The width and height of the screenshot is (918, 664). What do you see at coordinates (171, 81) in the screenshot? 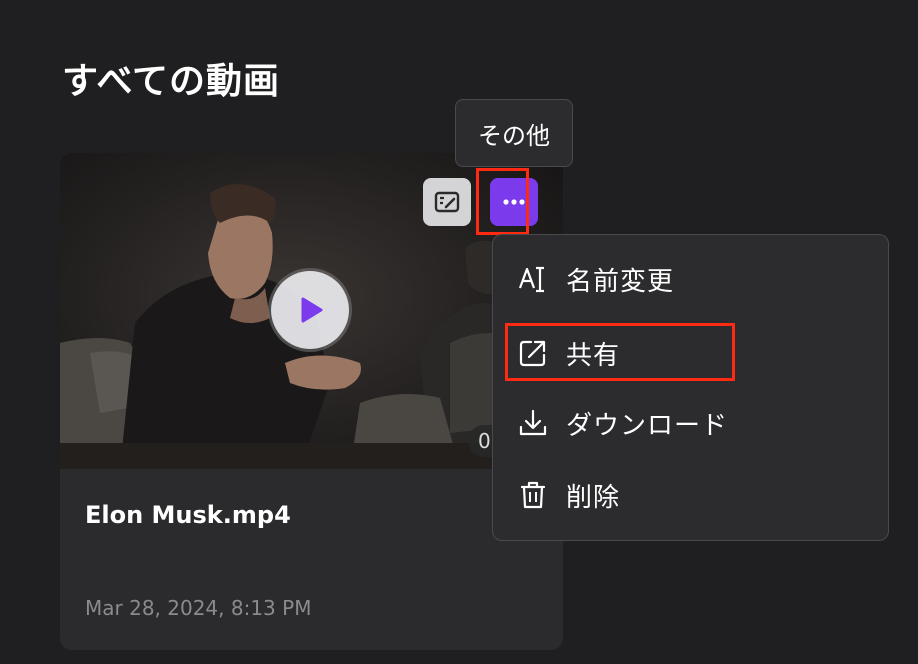
I see `page-title: すべての動画` at bounding box center [171, 81].